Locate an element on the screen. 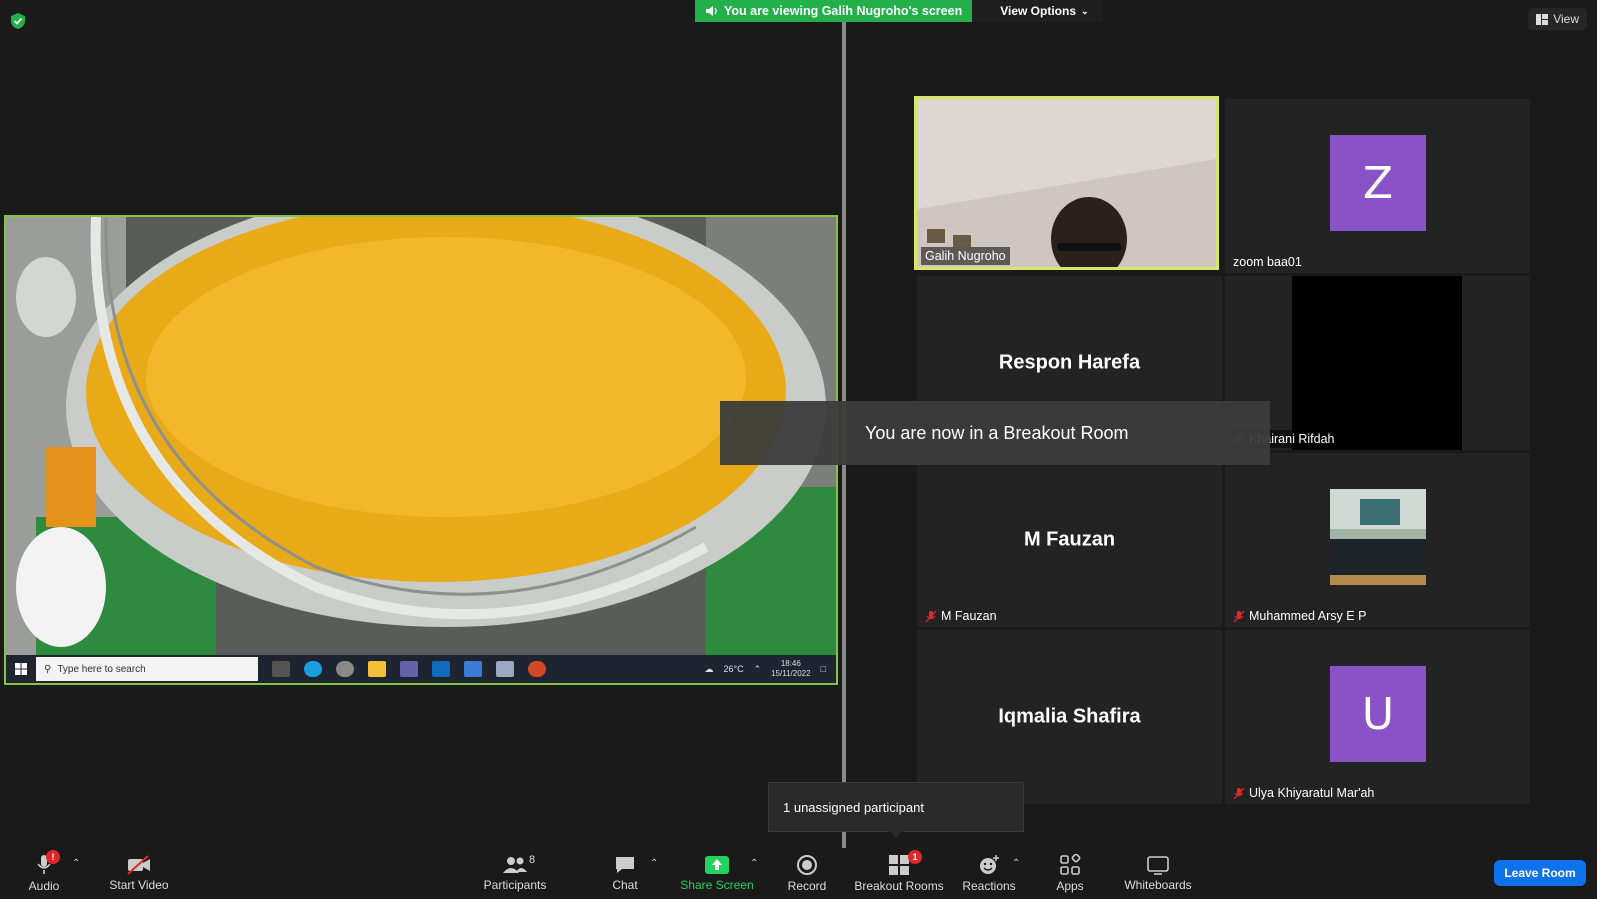  windows-start-icon is located at coordinates (21, 669).